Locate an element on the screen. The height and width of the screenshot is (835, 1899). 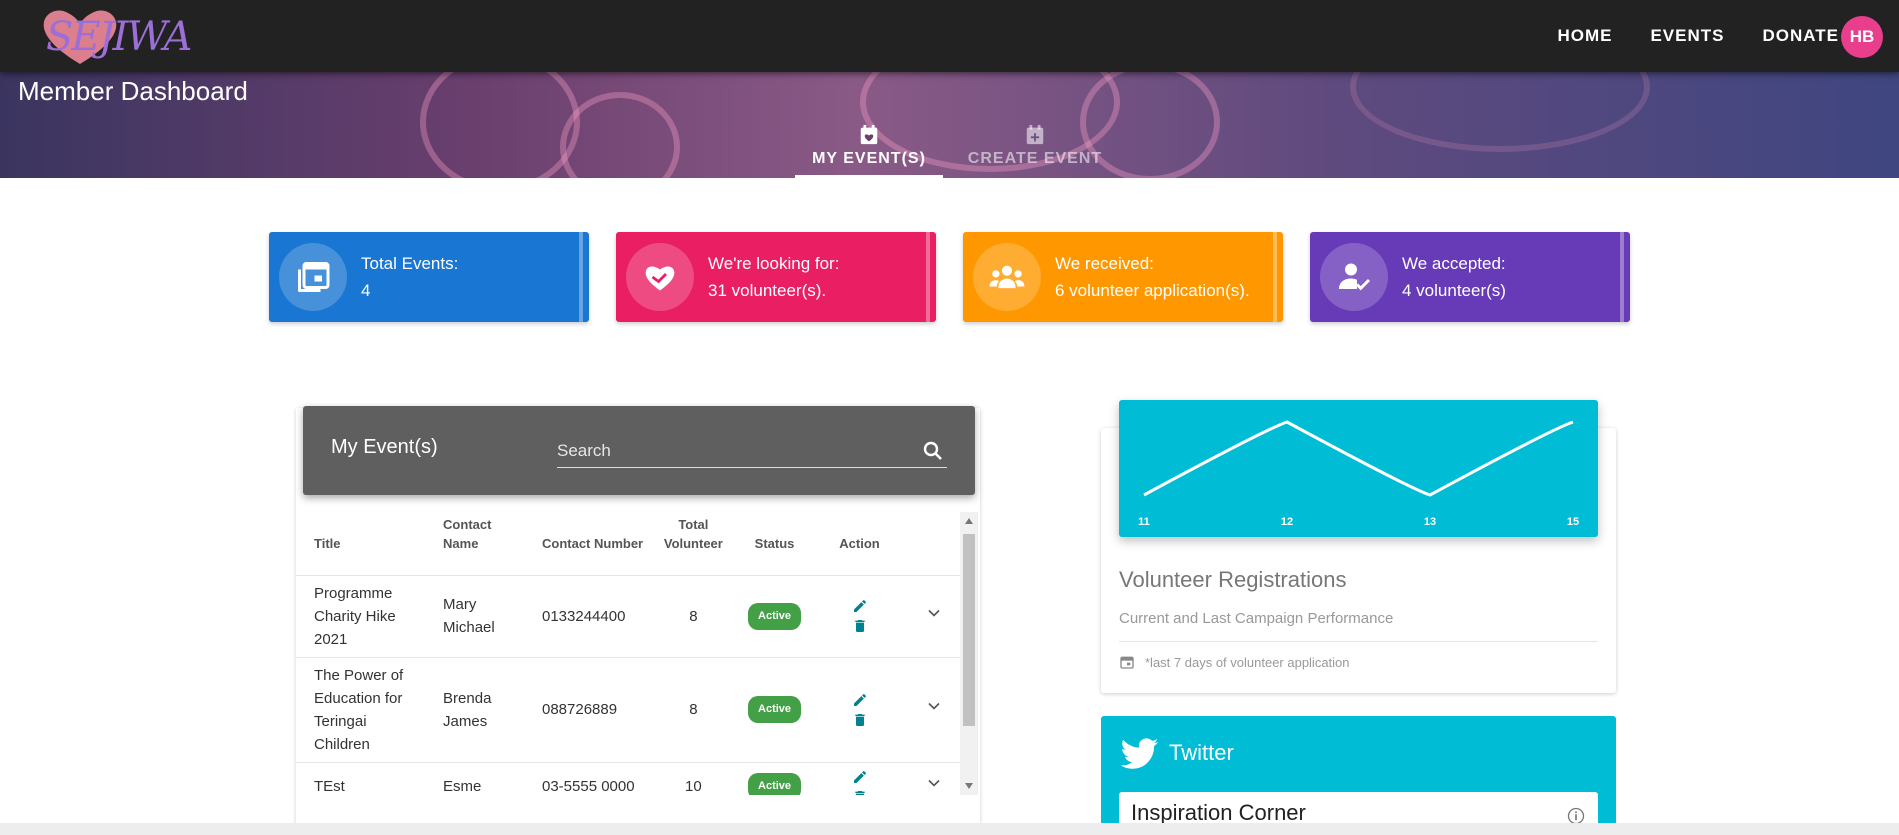
navbar: SEJIWA HOME EVENTS DONATE HB is located at coordinates (949, 36).